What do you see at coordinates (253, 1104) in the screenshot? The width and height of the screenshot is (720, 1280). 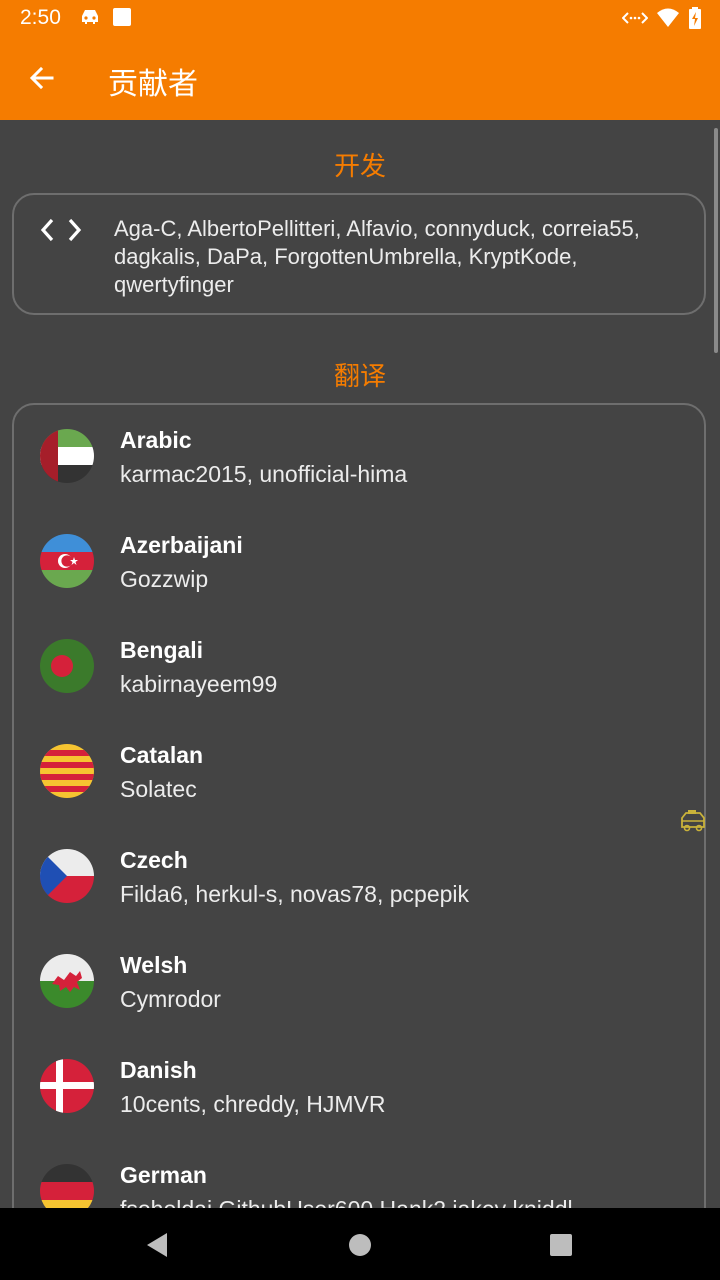 I see `language-contributors: 10cents, chreddy, HJMVR` at bounding box center [253, 1104].